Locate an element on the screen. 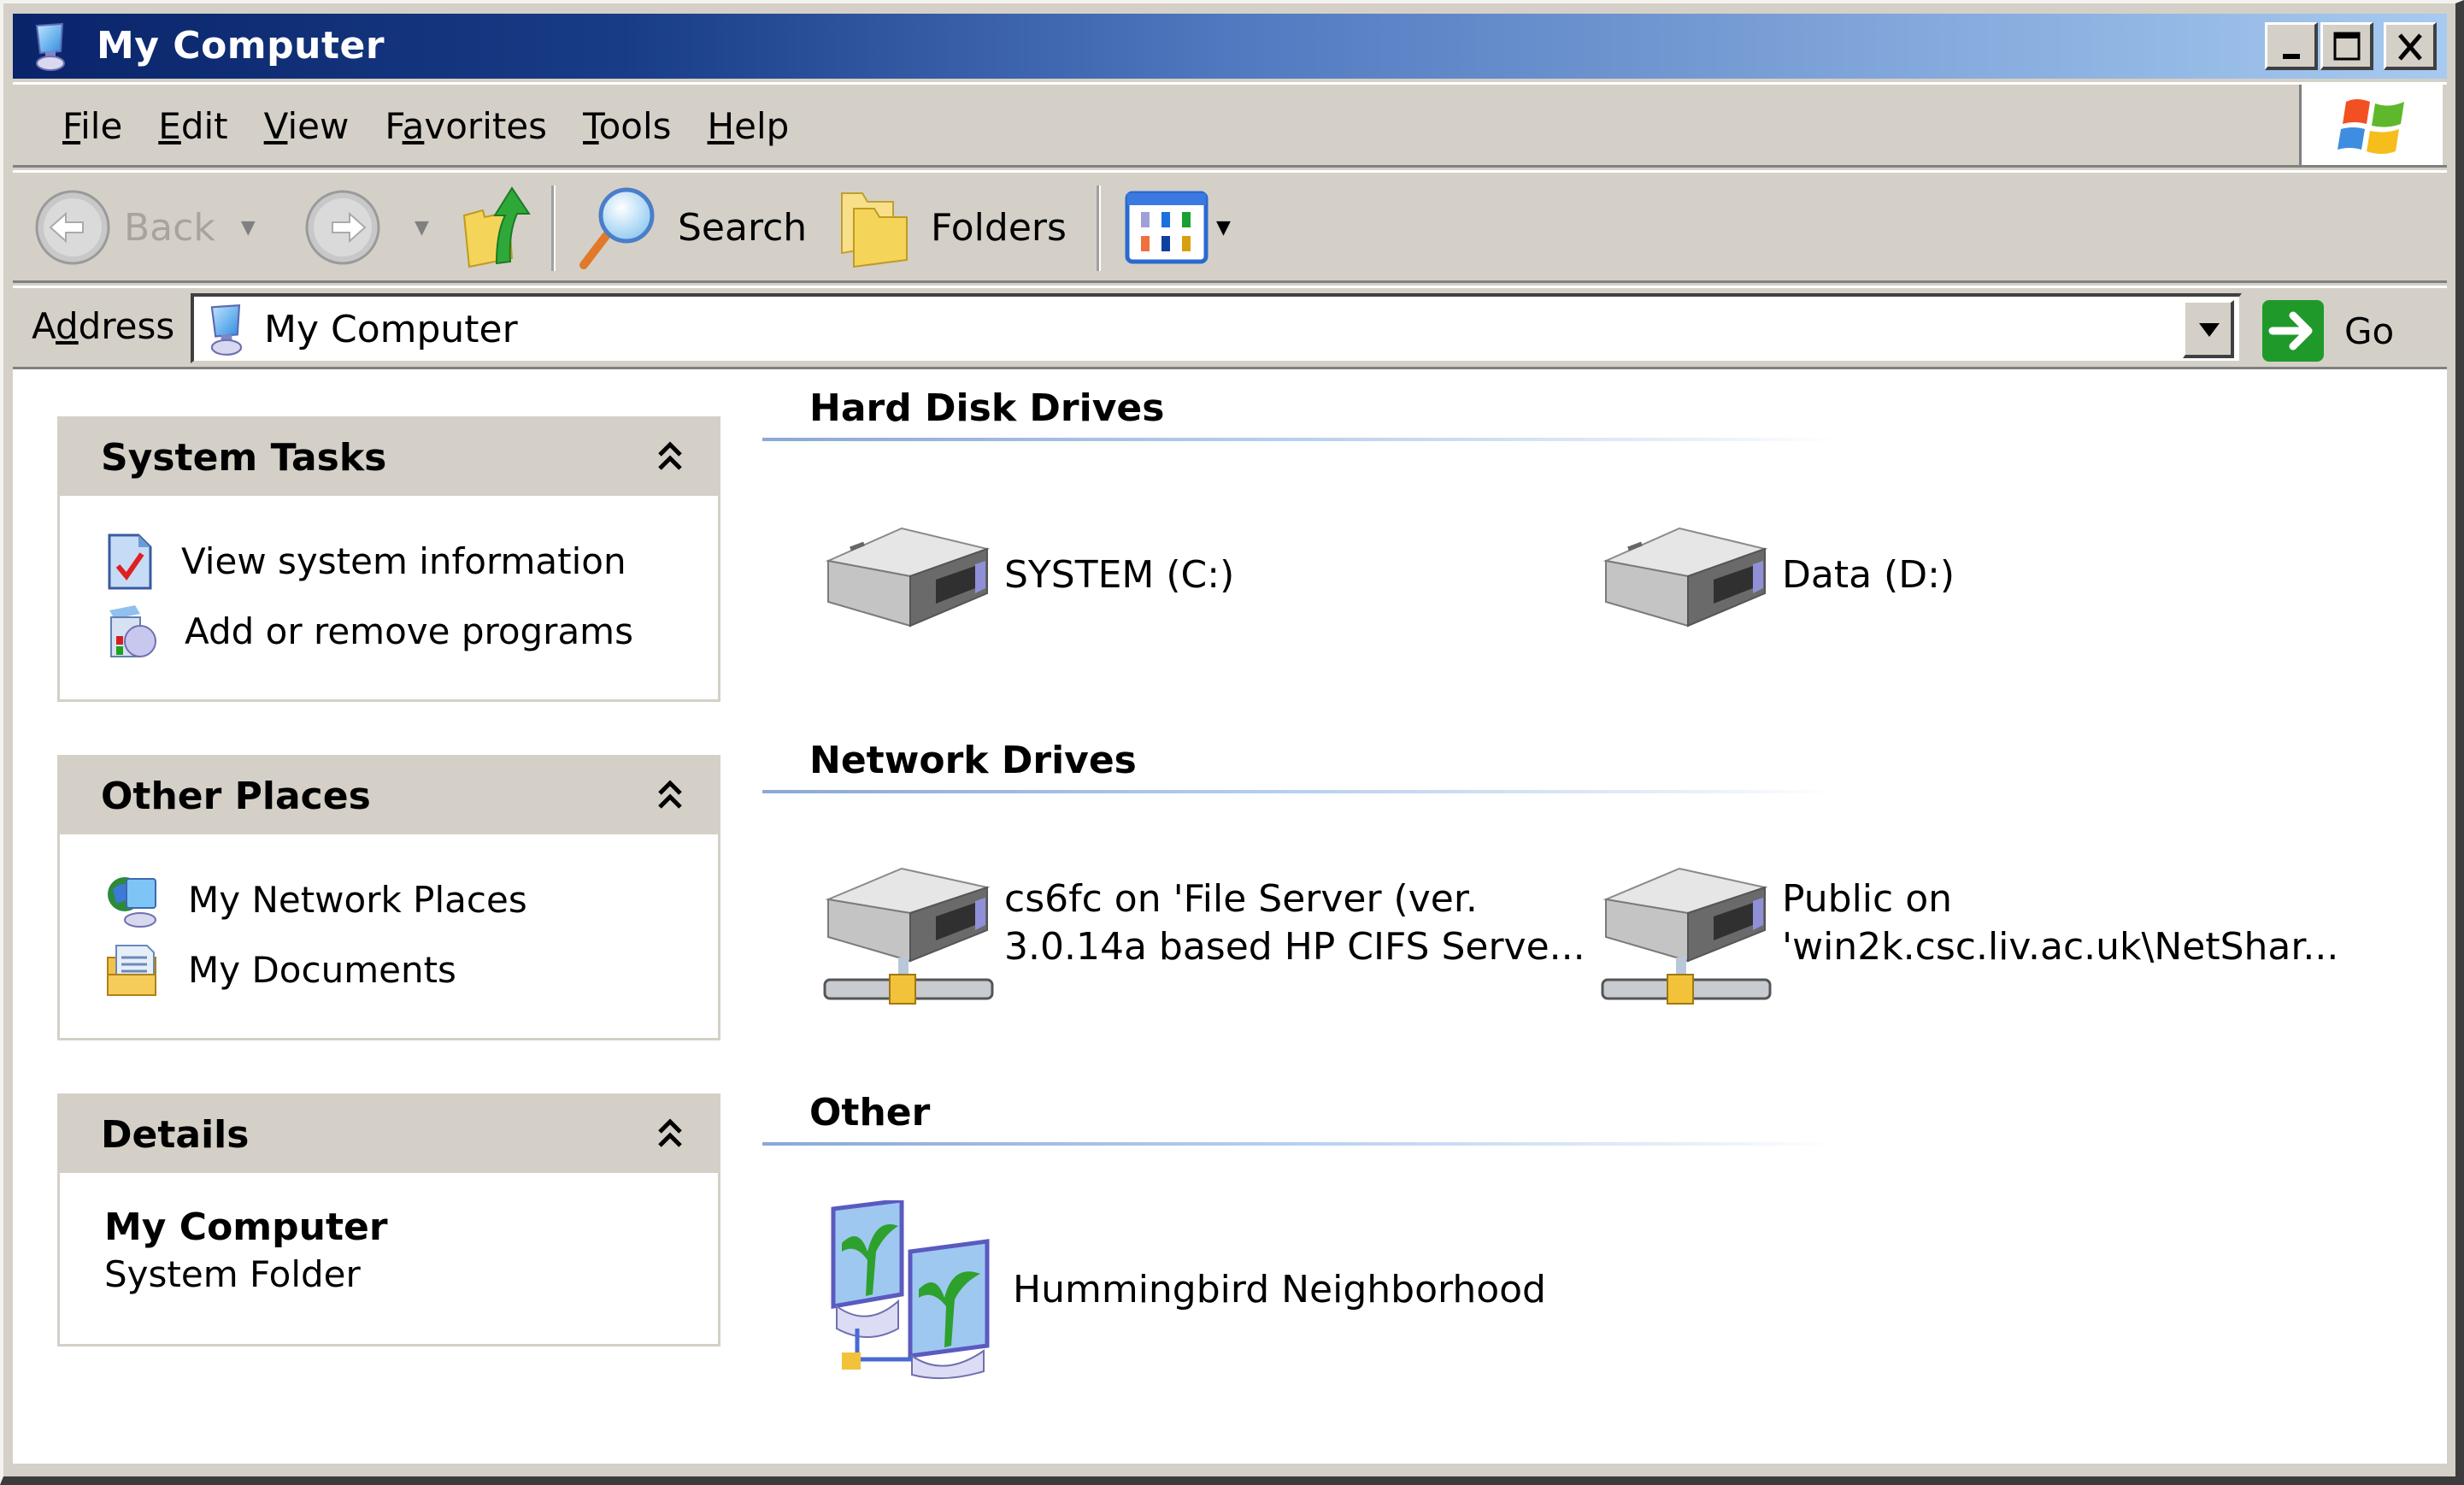 Image resolution: width=2464 pixels, height=1485 pixels. system-info-icon is located at coordinates (130, 561).